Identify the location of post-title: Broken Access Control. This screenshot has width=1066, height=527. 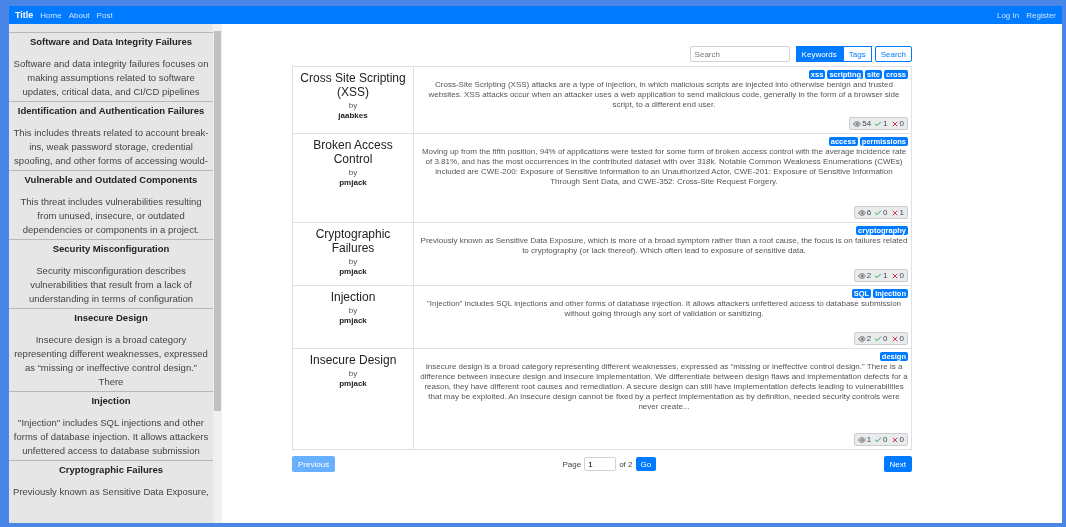
(353, 152).